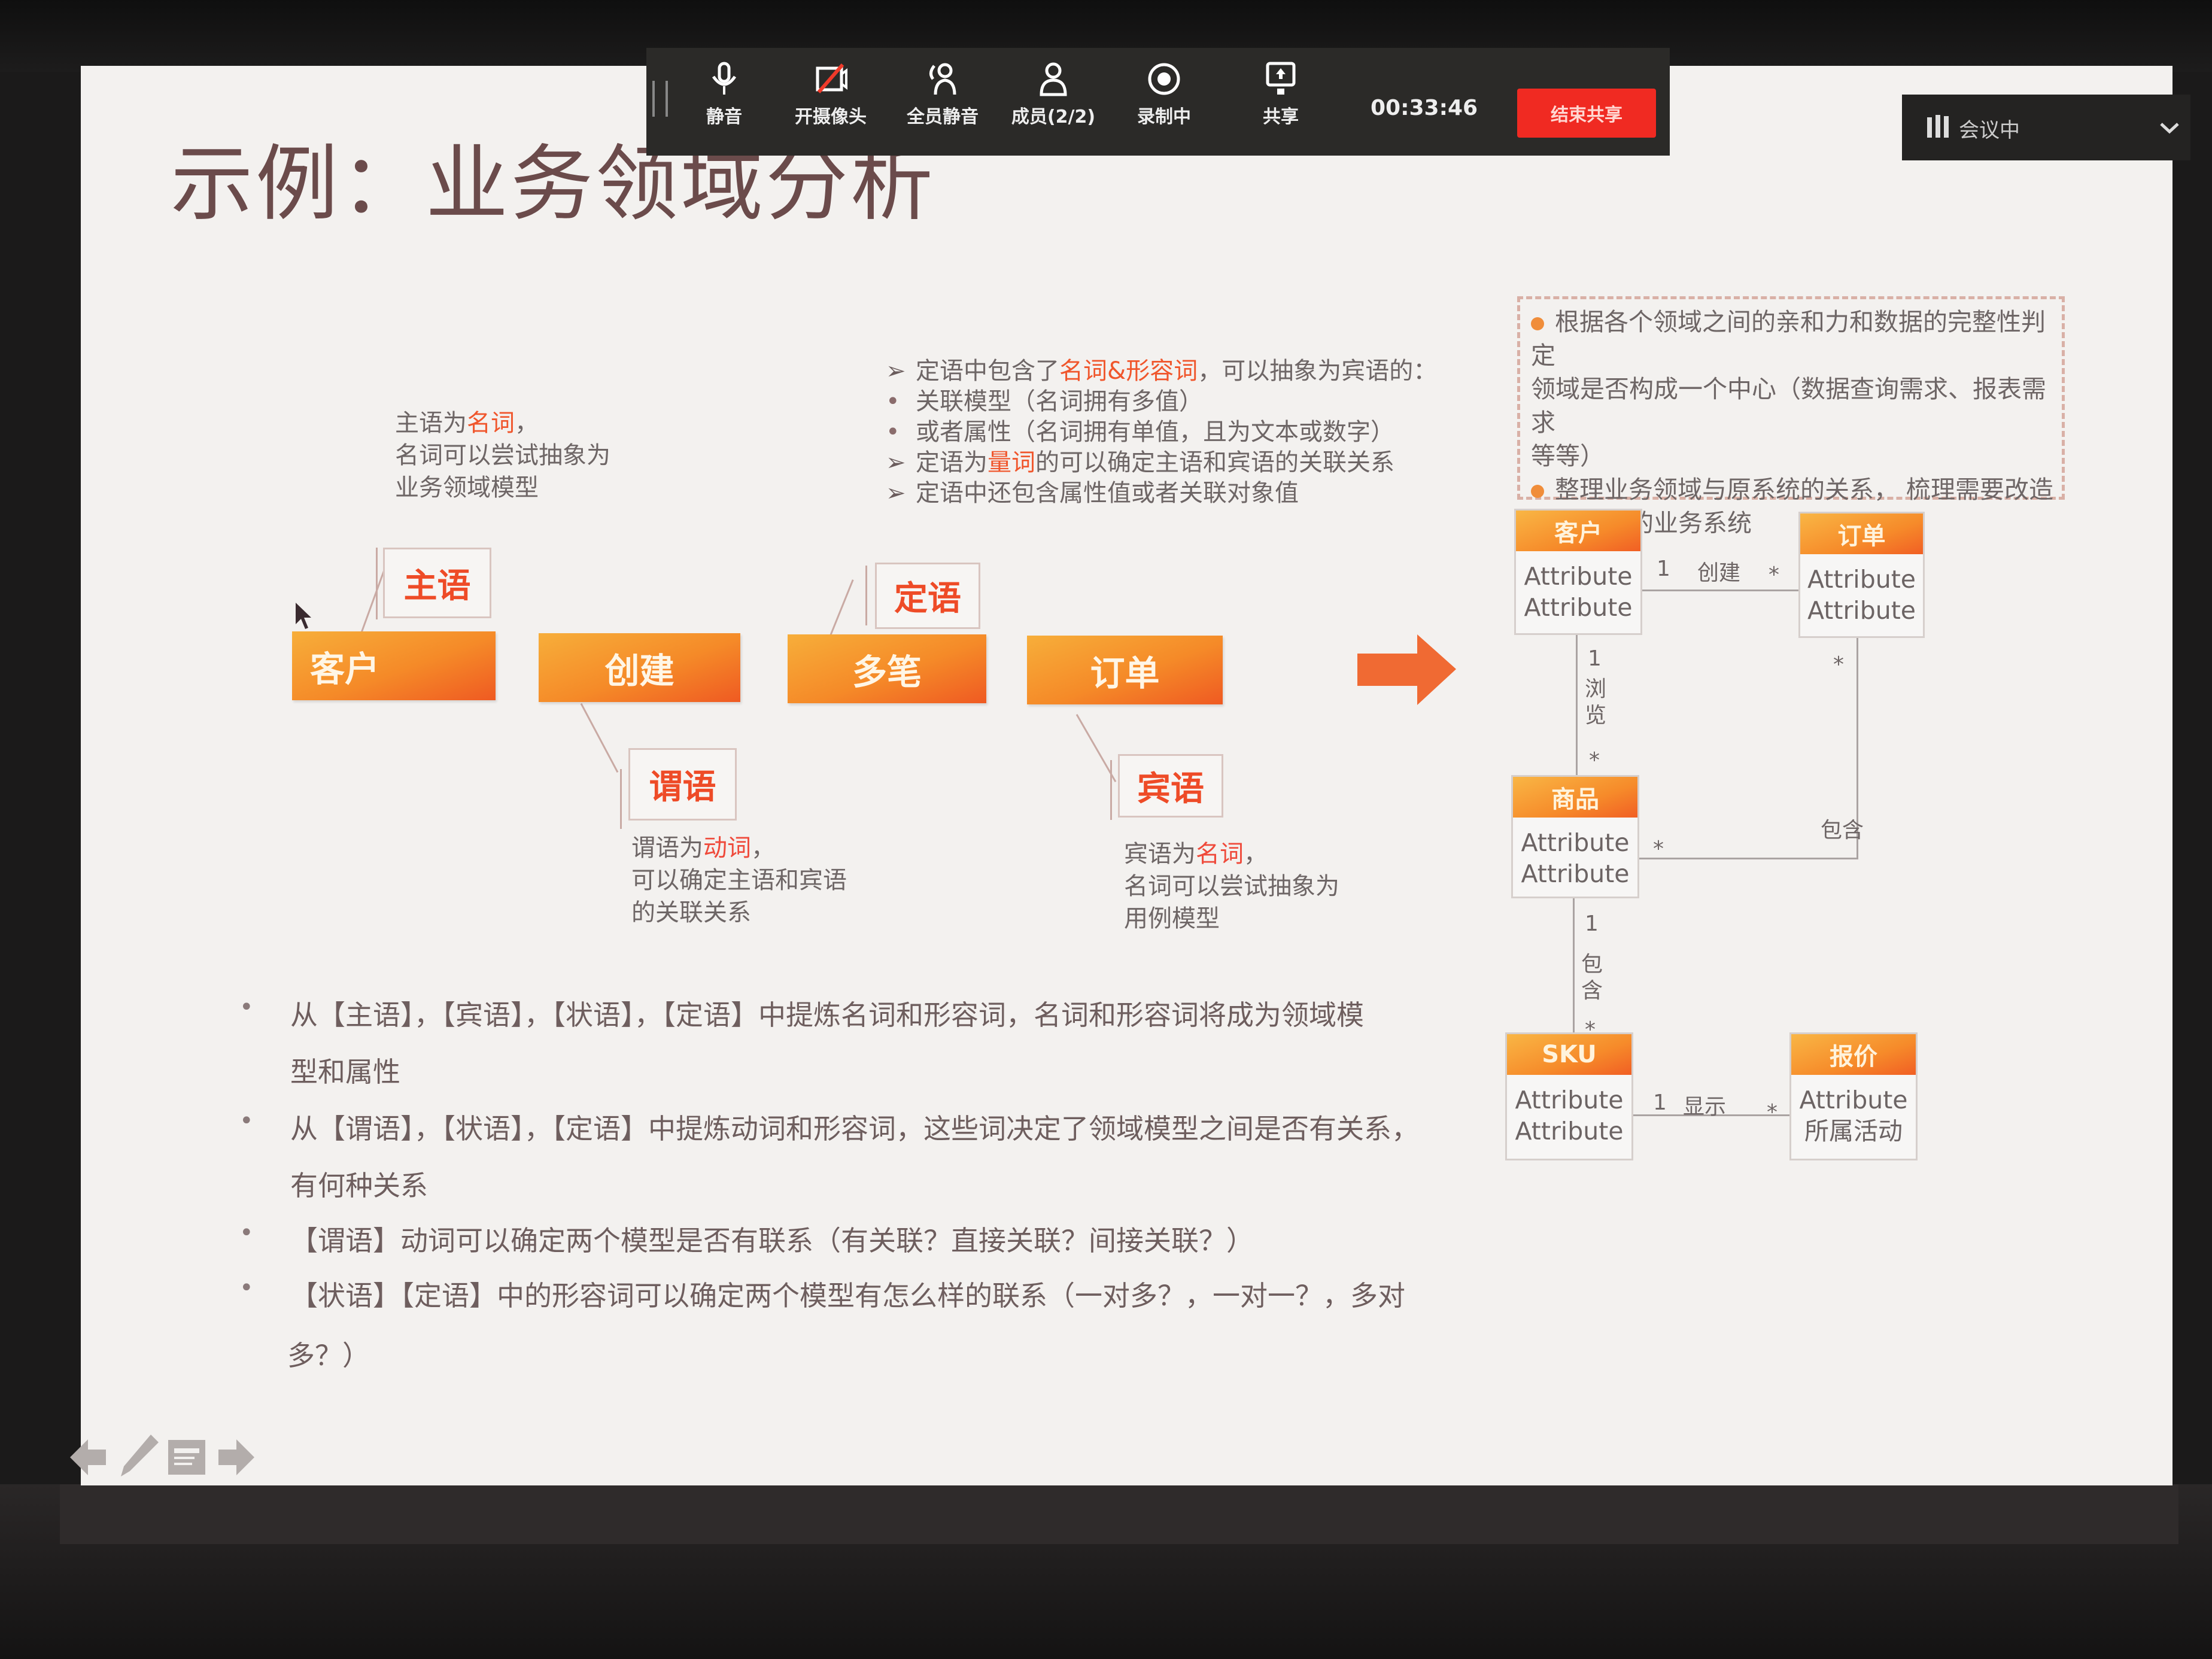  What do you see at coordinates (1220, 854) in the screenshot?
I see `note-highlight: 名词` at bounding box center [1220, 854].